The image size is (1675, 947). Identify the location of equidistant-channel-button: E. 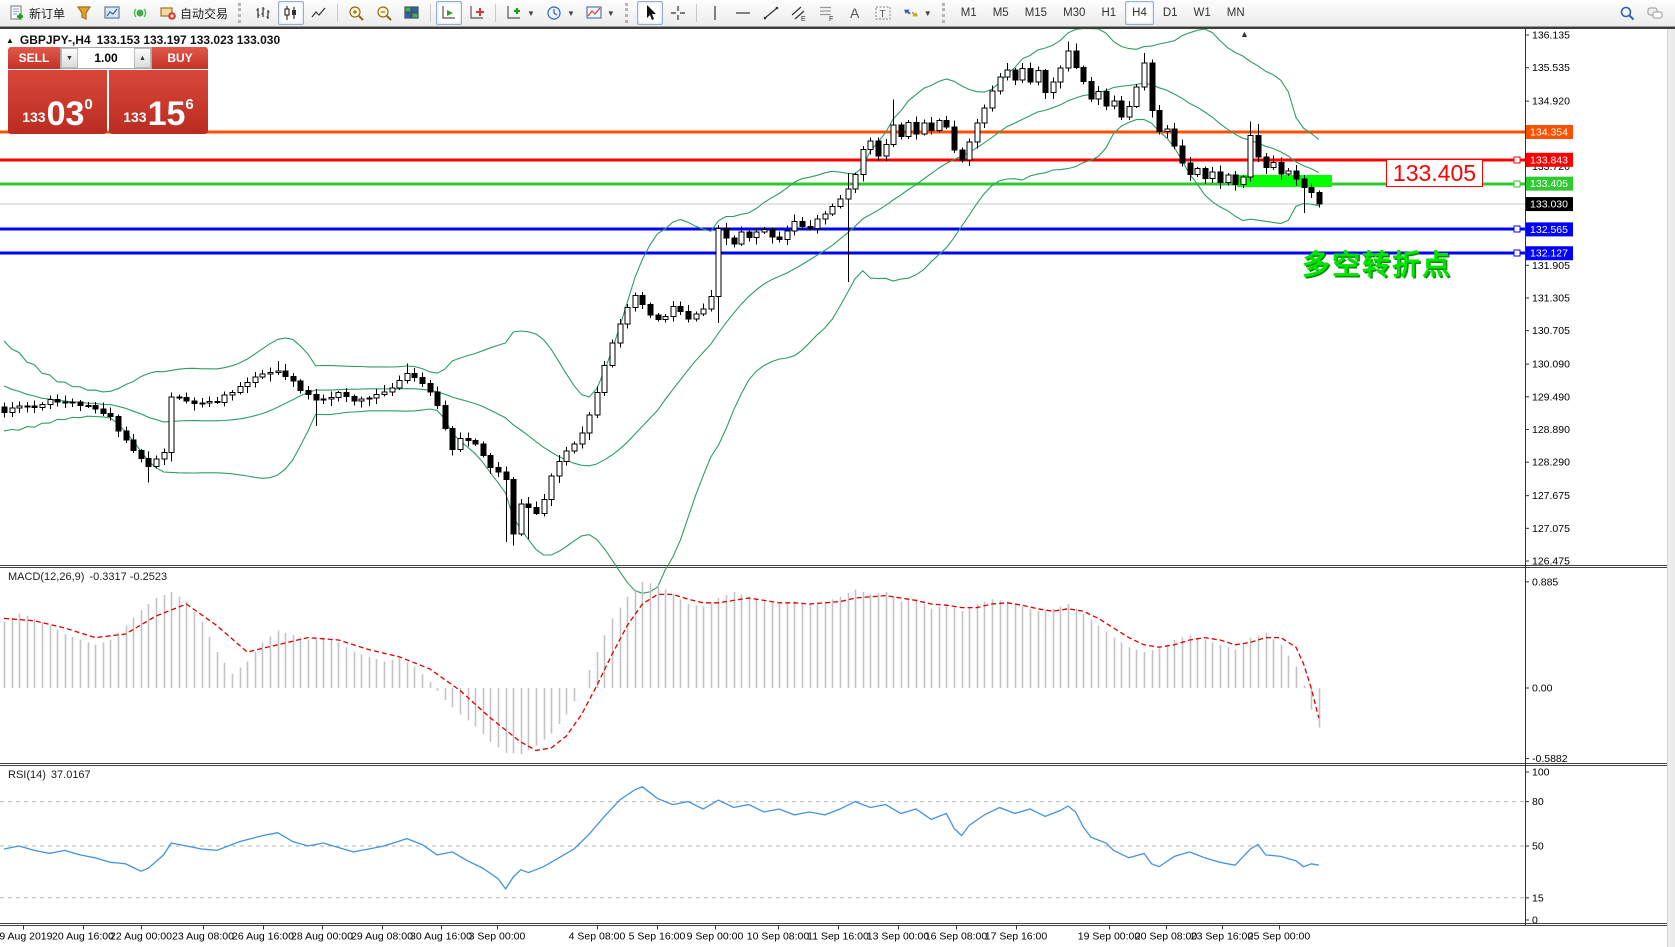
(799, 13).